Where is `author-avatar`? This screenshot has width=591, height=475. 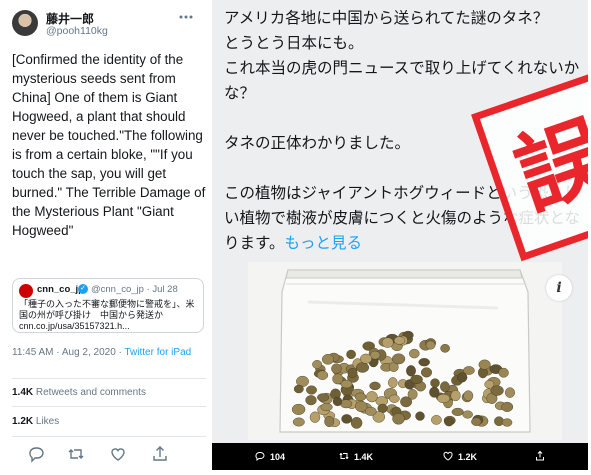 author-avatar is located at coordinates (25, 23).